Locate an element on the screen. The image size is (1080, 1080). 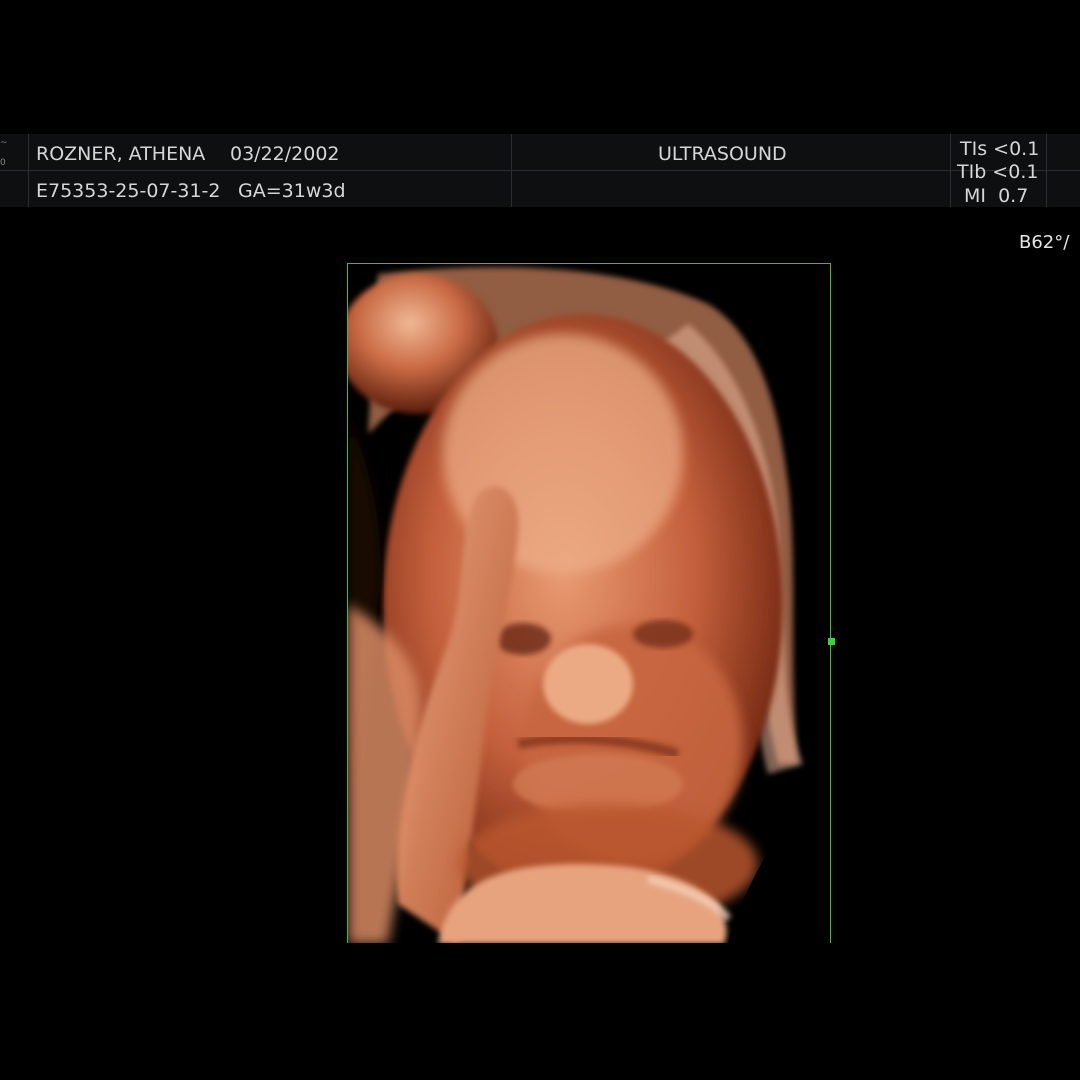
edge-glyph-bottom: 0 is located at coordinates (3, 163).